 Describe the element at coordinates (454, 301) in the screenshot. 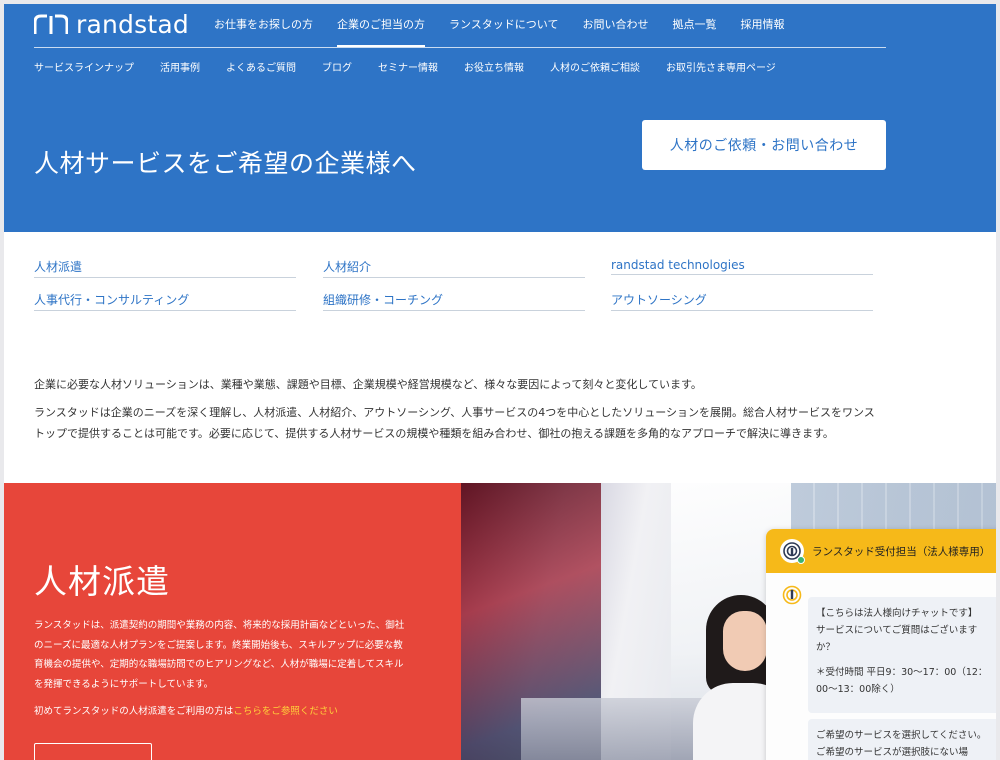

I see `service-link-training: 組織研修・コーチング` at that location.